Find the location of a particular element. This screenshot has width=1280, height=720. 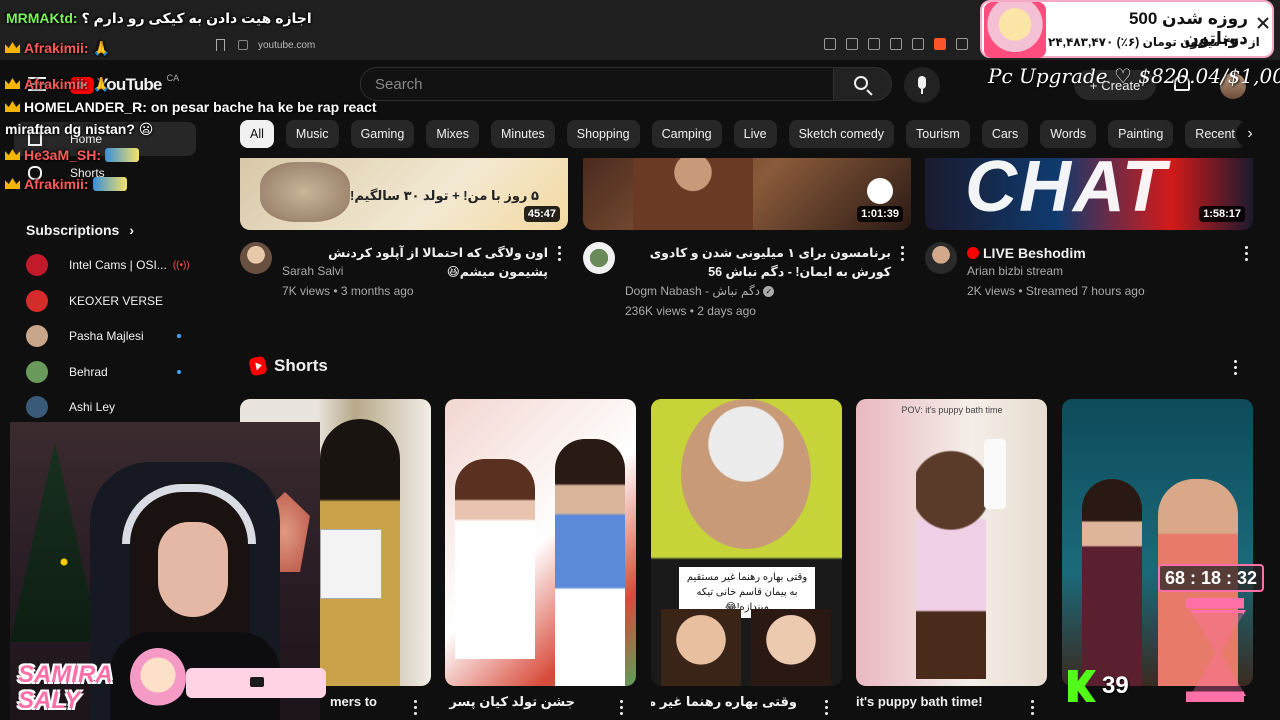

chat-emote-icon is located at coordinates (122, 155).